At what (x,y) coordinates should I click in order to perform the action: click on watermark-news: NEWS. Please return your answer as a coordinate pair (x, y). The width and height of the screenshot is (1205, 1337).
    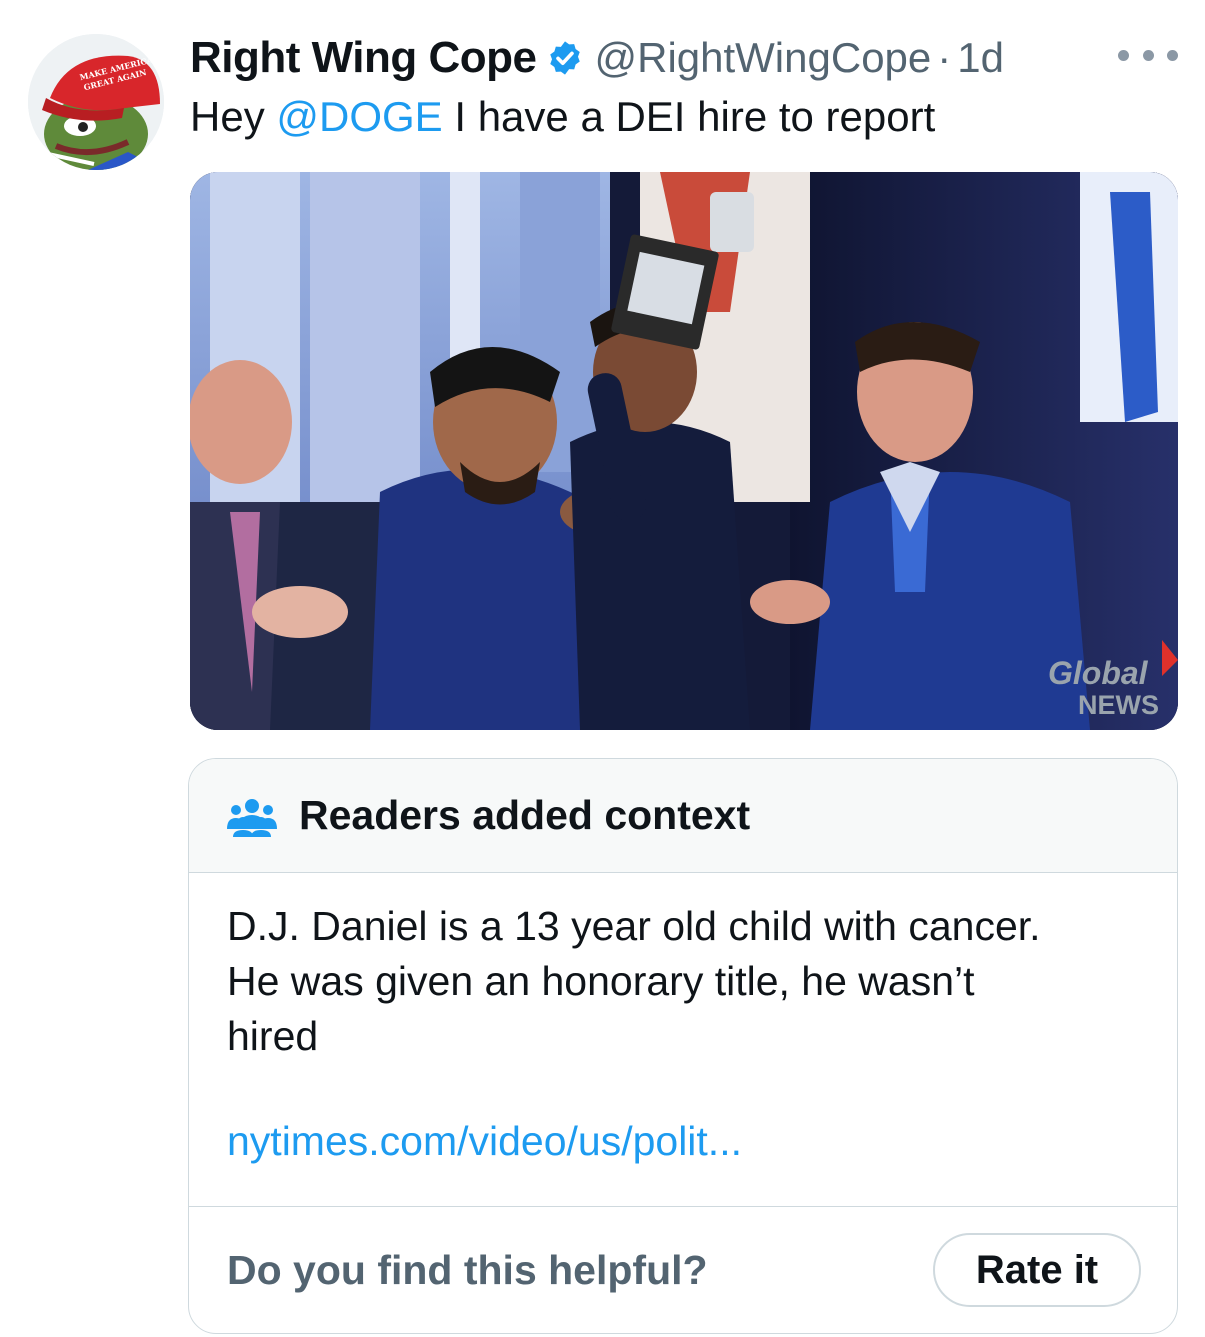
    Looking at the image, I should click on (1118, 705).